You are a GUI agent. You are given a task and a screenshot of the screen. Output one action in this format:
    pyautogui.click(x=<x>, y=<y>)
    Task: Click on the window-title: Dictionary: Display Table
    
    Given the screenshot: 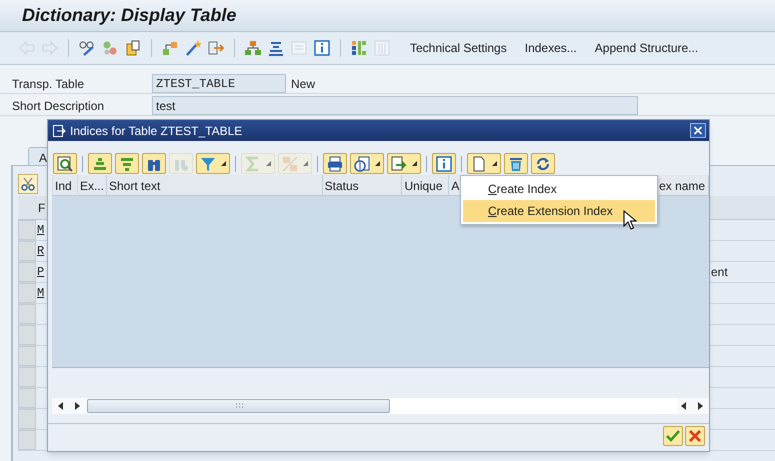 What is the action you would take?
    pyautogui.click(x=129, y=15)
    